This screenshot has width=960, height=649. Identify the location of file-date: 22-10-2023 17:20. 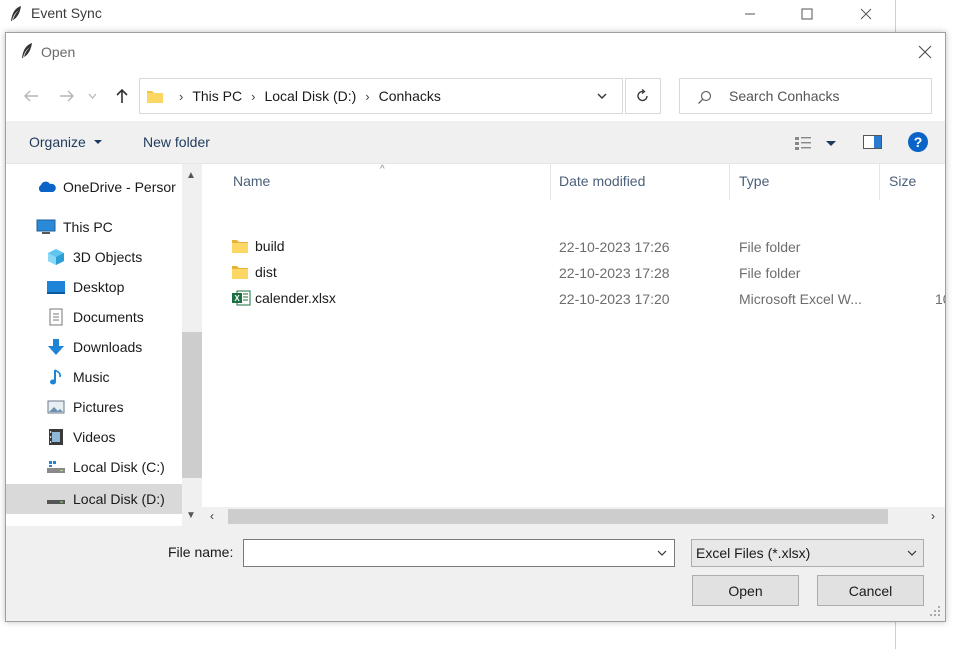
(614, 299).